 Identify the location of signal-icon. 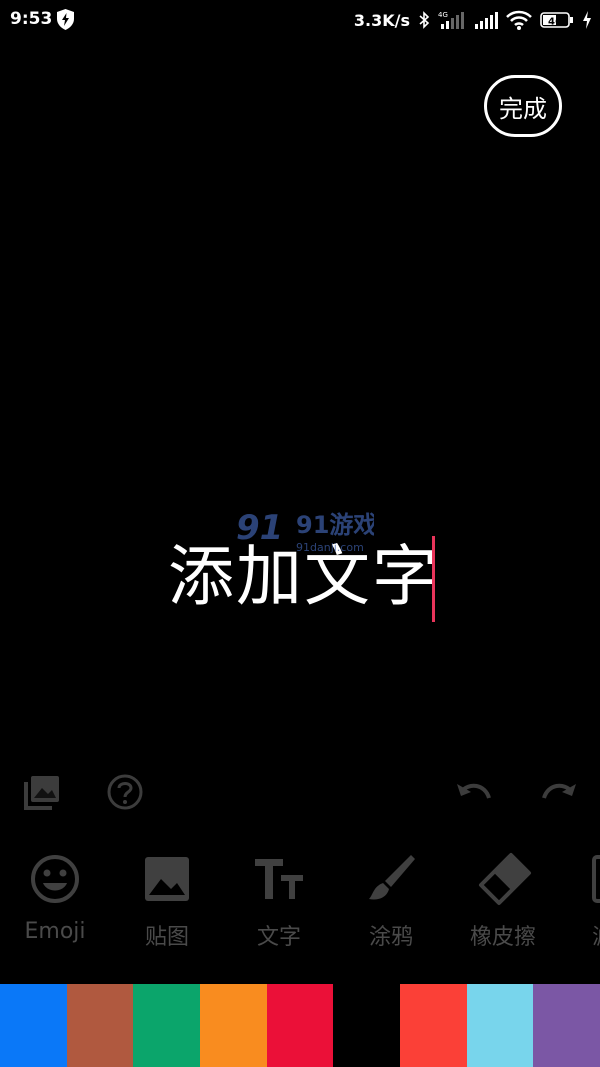
(486, 20).